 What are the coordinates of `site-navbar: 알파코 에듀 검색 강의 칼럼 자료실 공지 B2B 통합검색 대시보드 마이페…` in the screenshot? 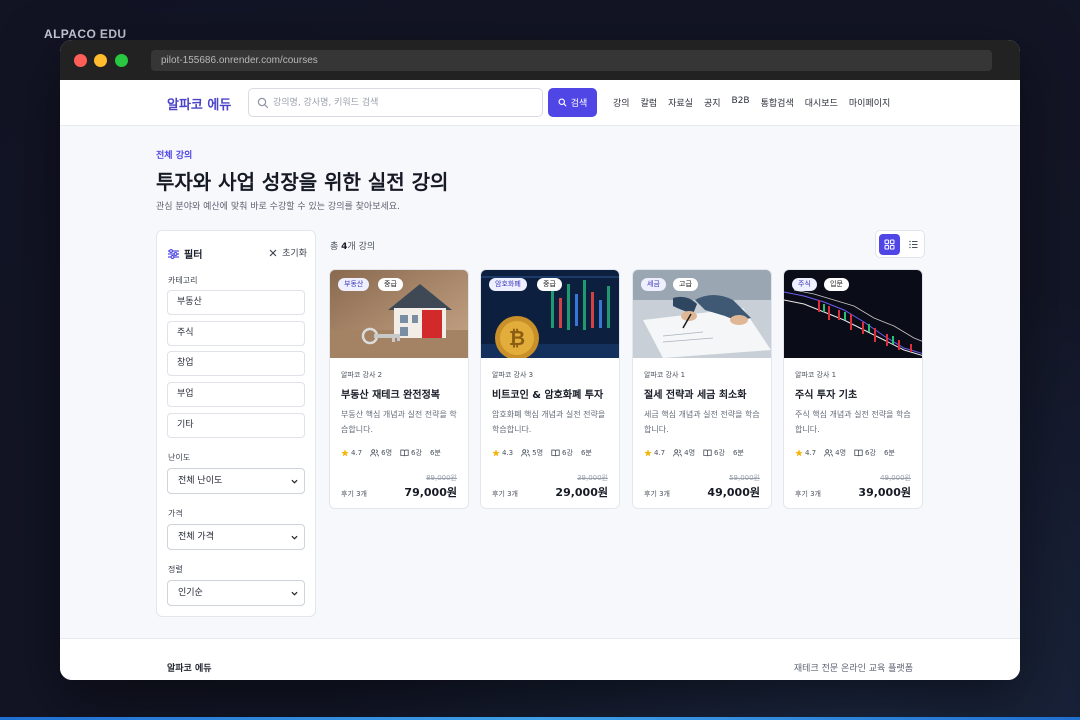 It's located at (540, 103).